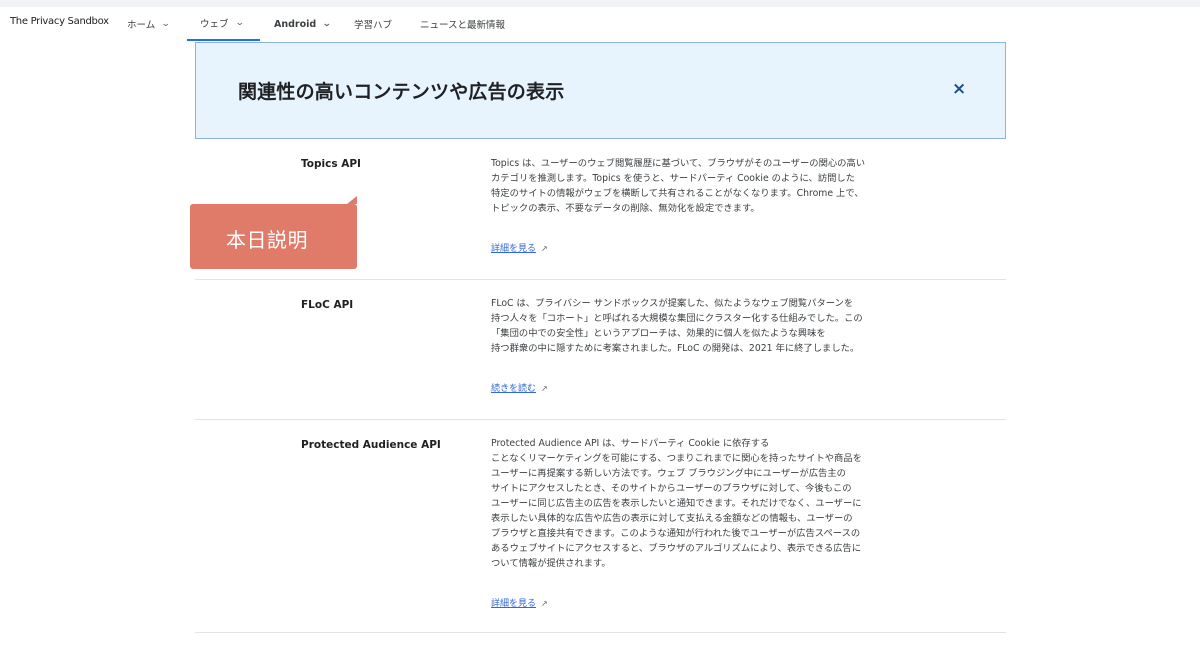 The image size is (1200, 670). What do you see at coordinates (214, 24) in the screenshot?
I see `nav-item-label: ウェブ` at bounding box center [214, 24].